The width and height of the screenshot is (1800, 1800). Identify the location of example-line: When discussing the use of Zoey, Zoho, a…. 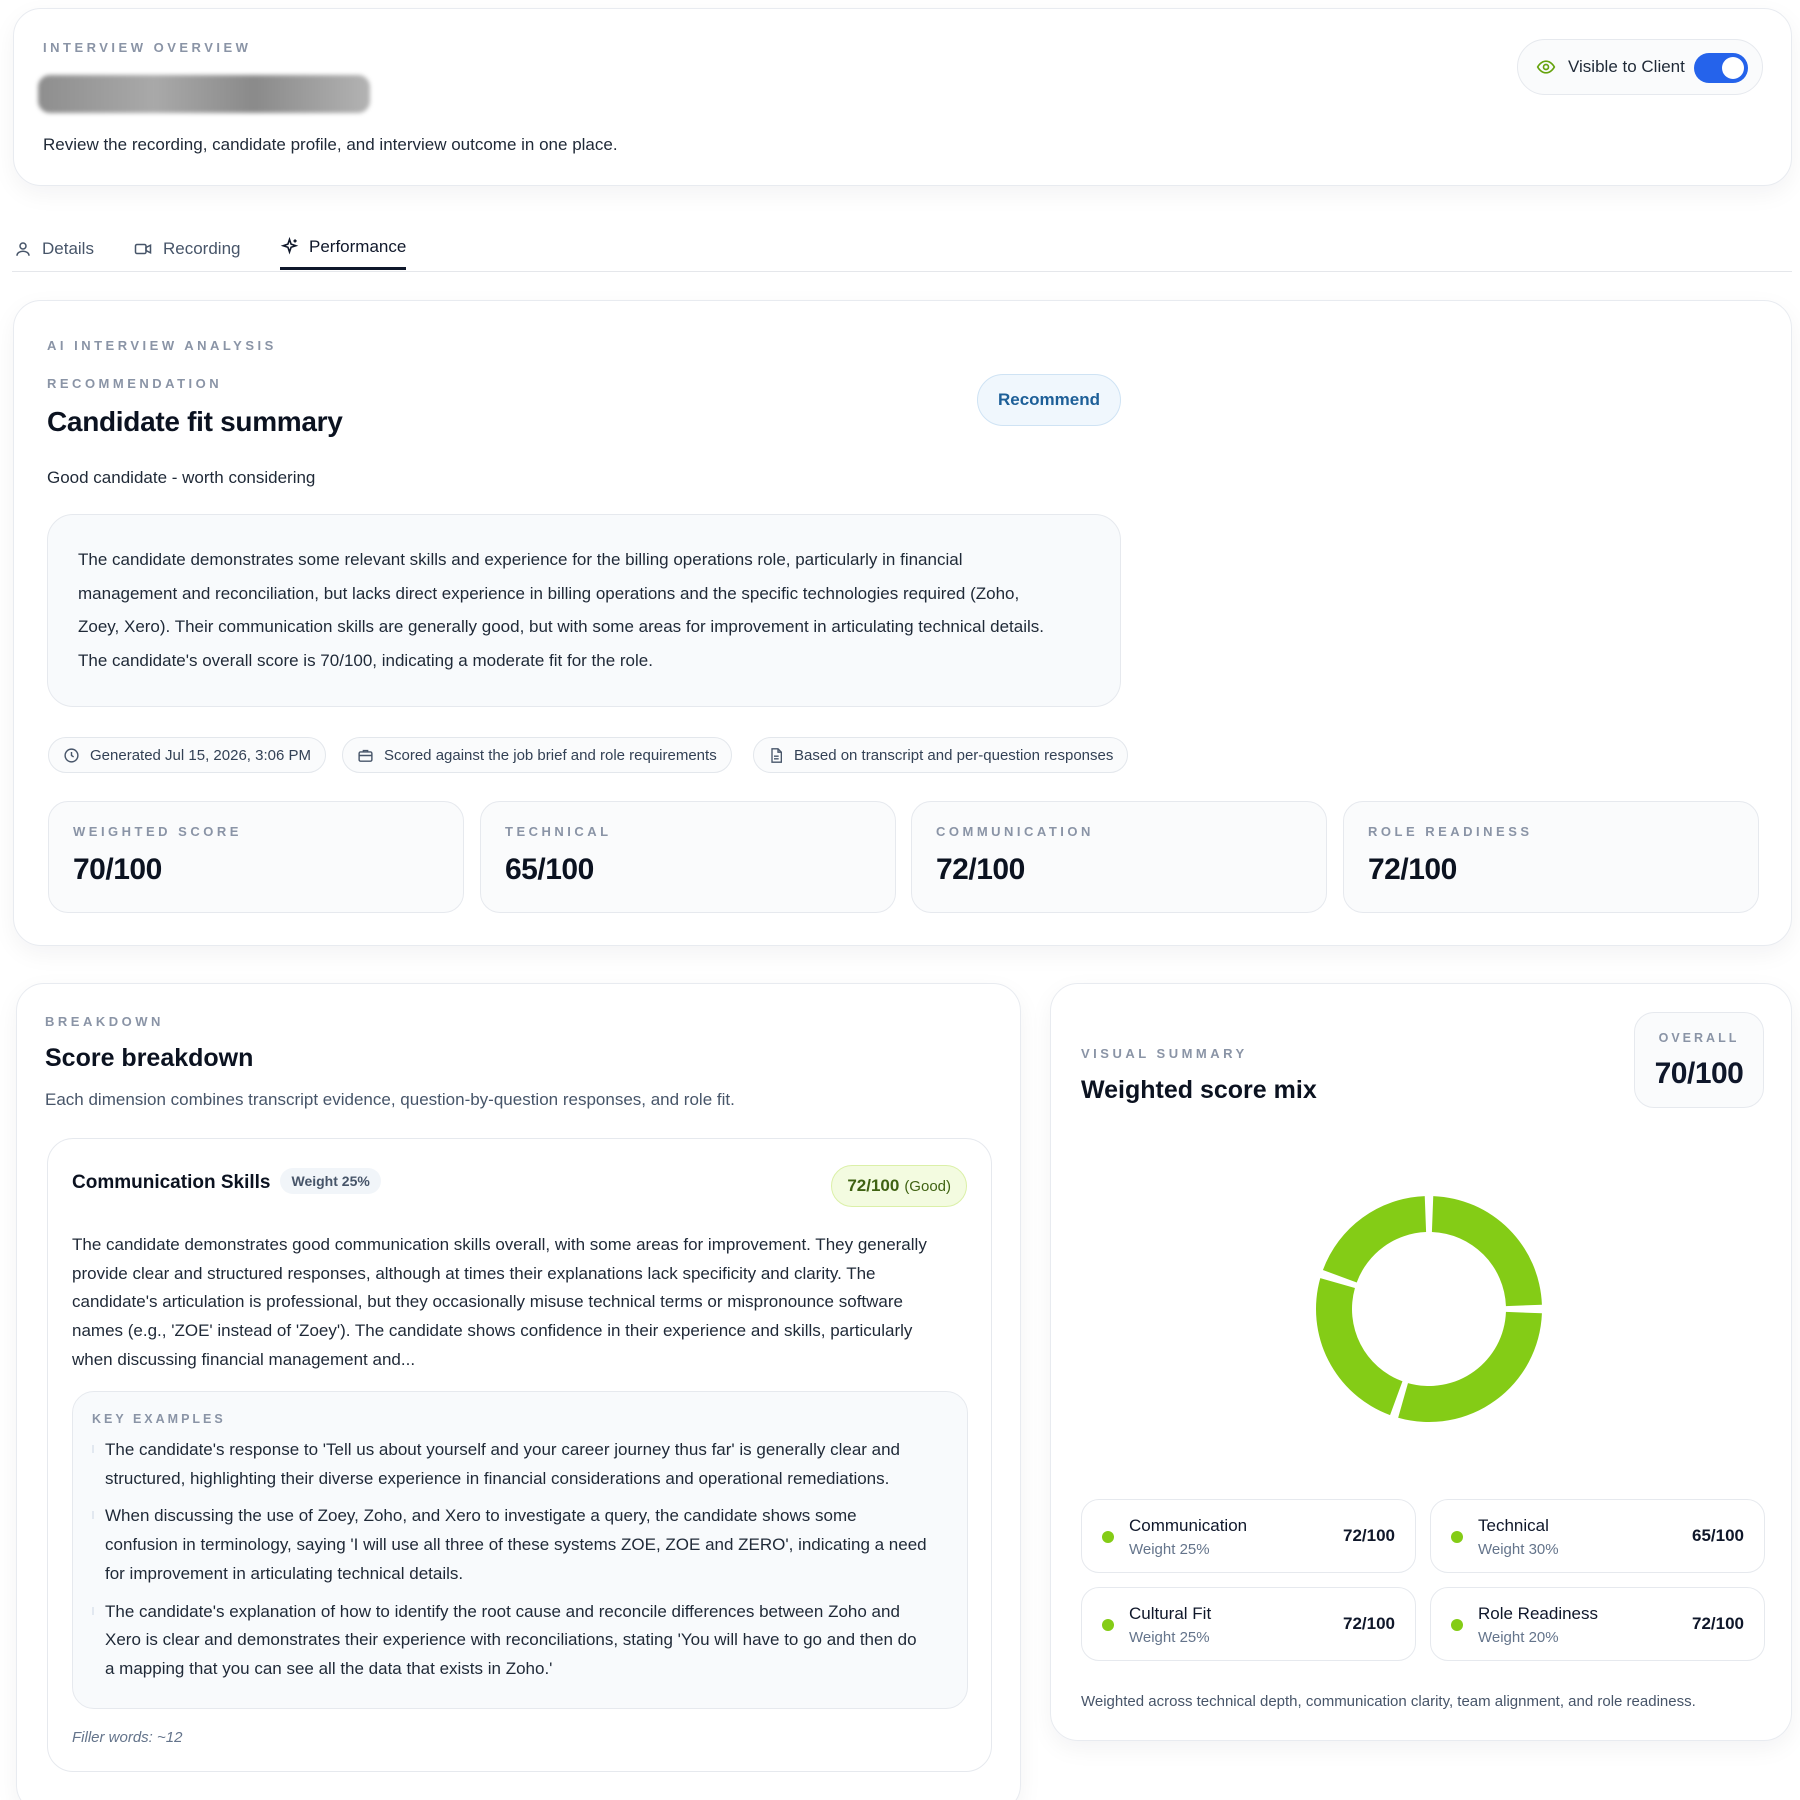
(481, 1516).